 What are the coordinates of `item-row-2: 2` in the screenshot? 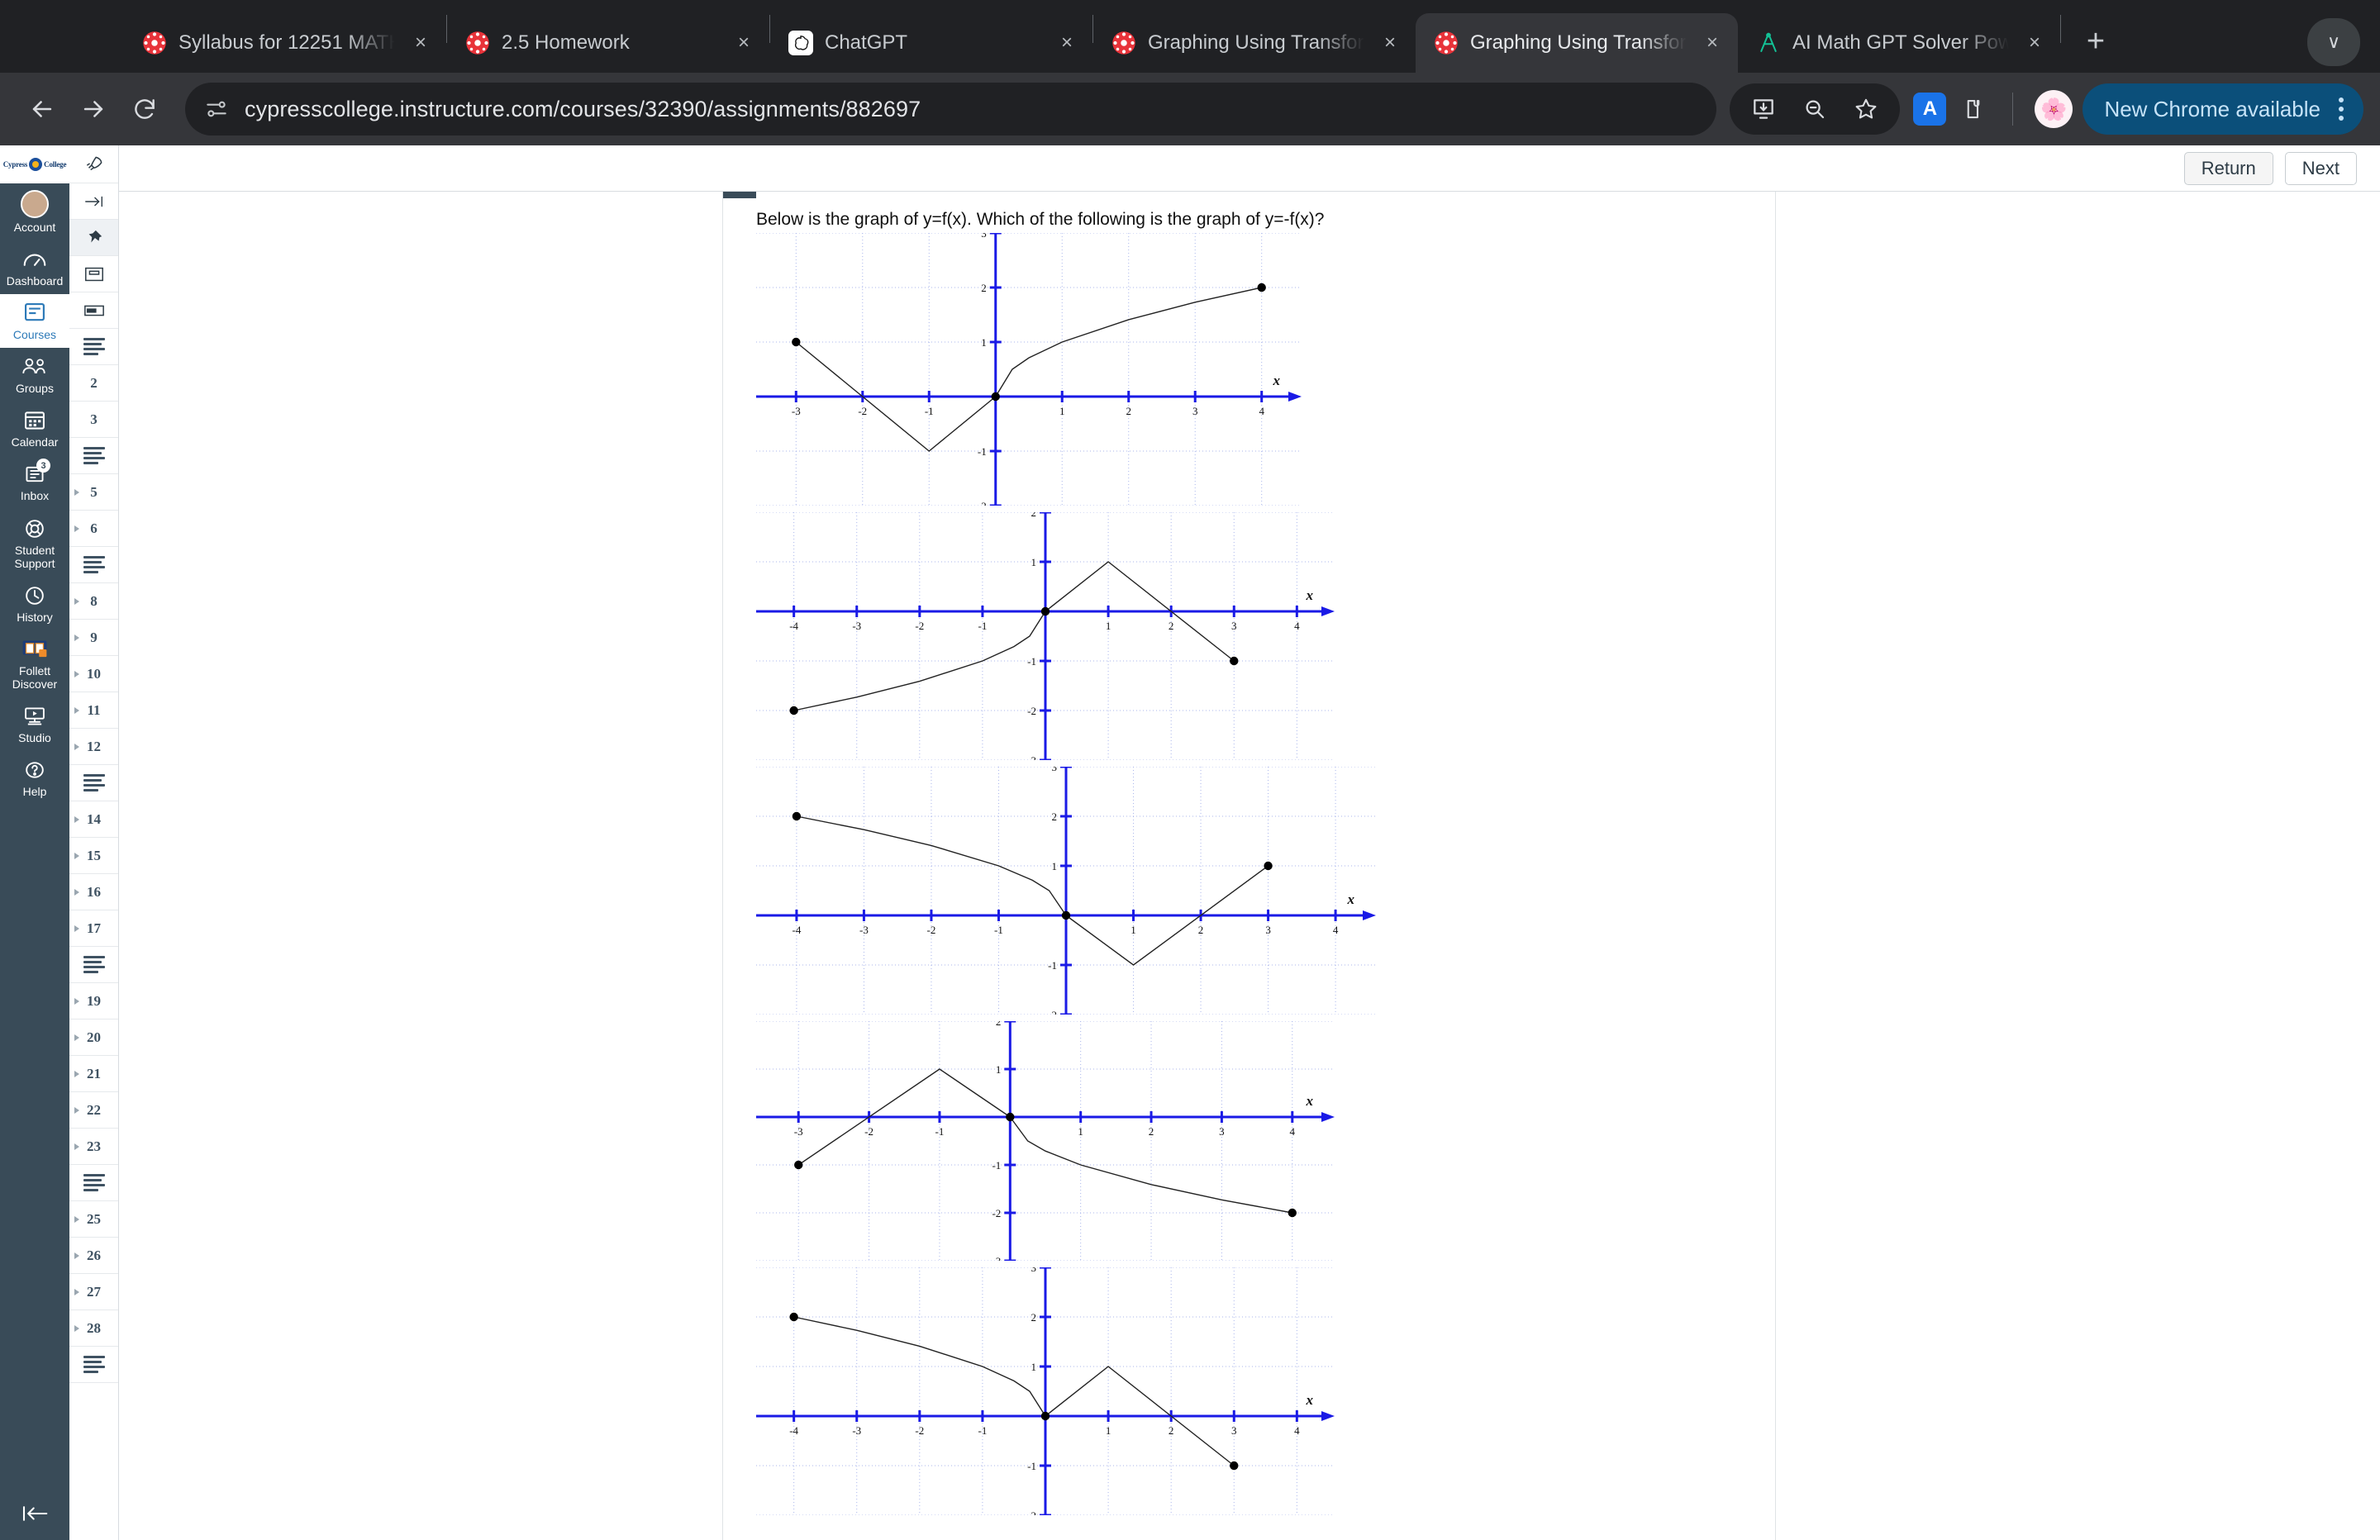 It's located at (93, 383).